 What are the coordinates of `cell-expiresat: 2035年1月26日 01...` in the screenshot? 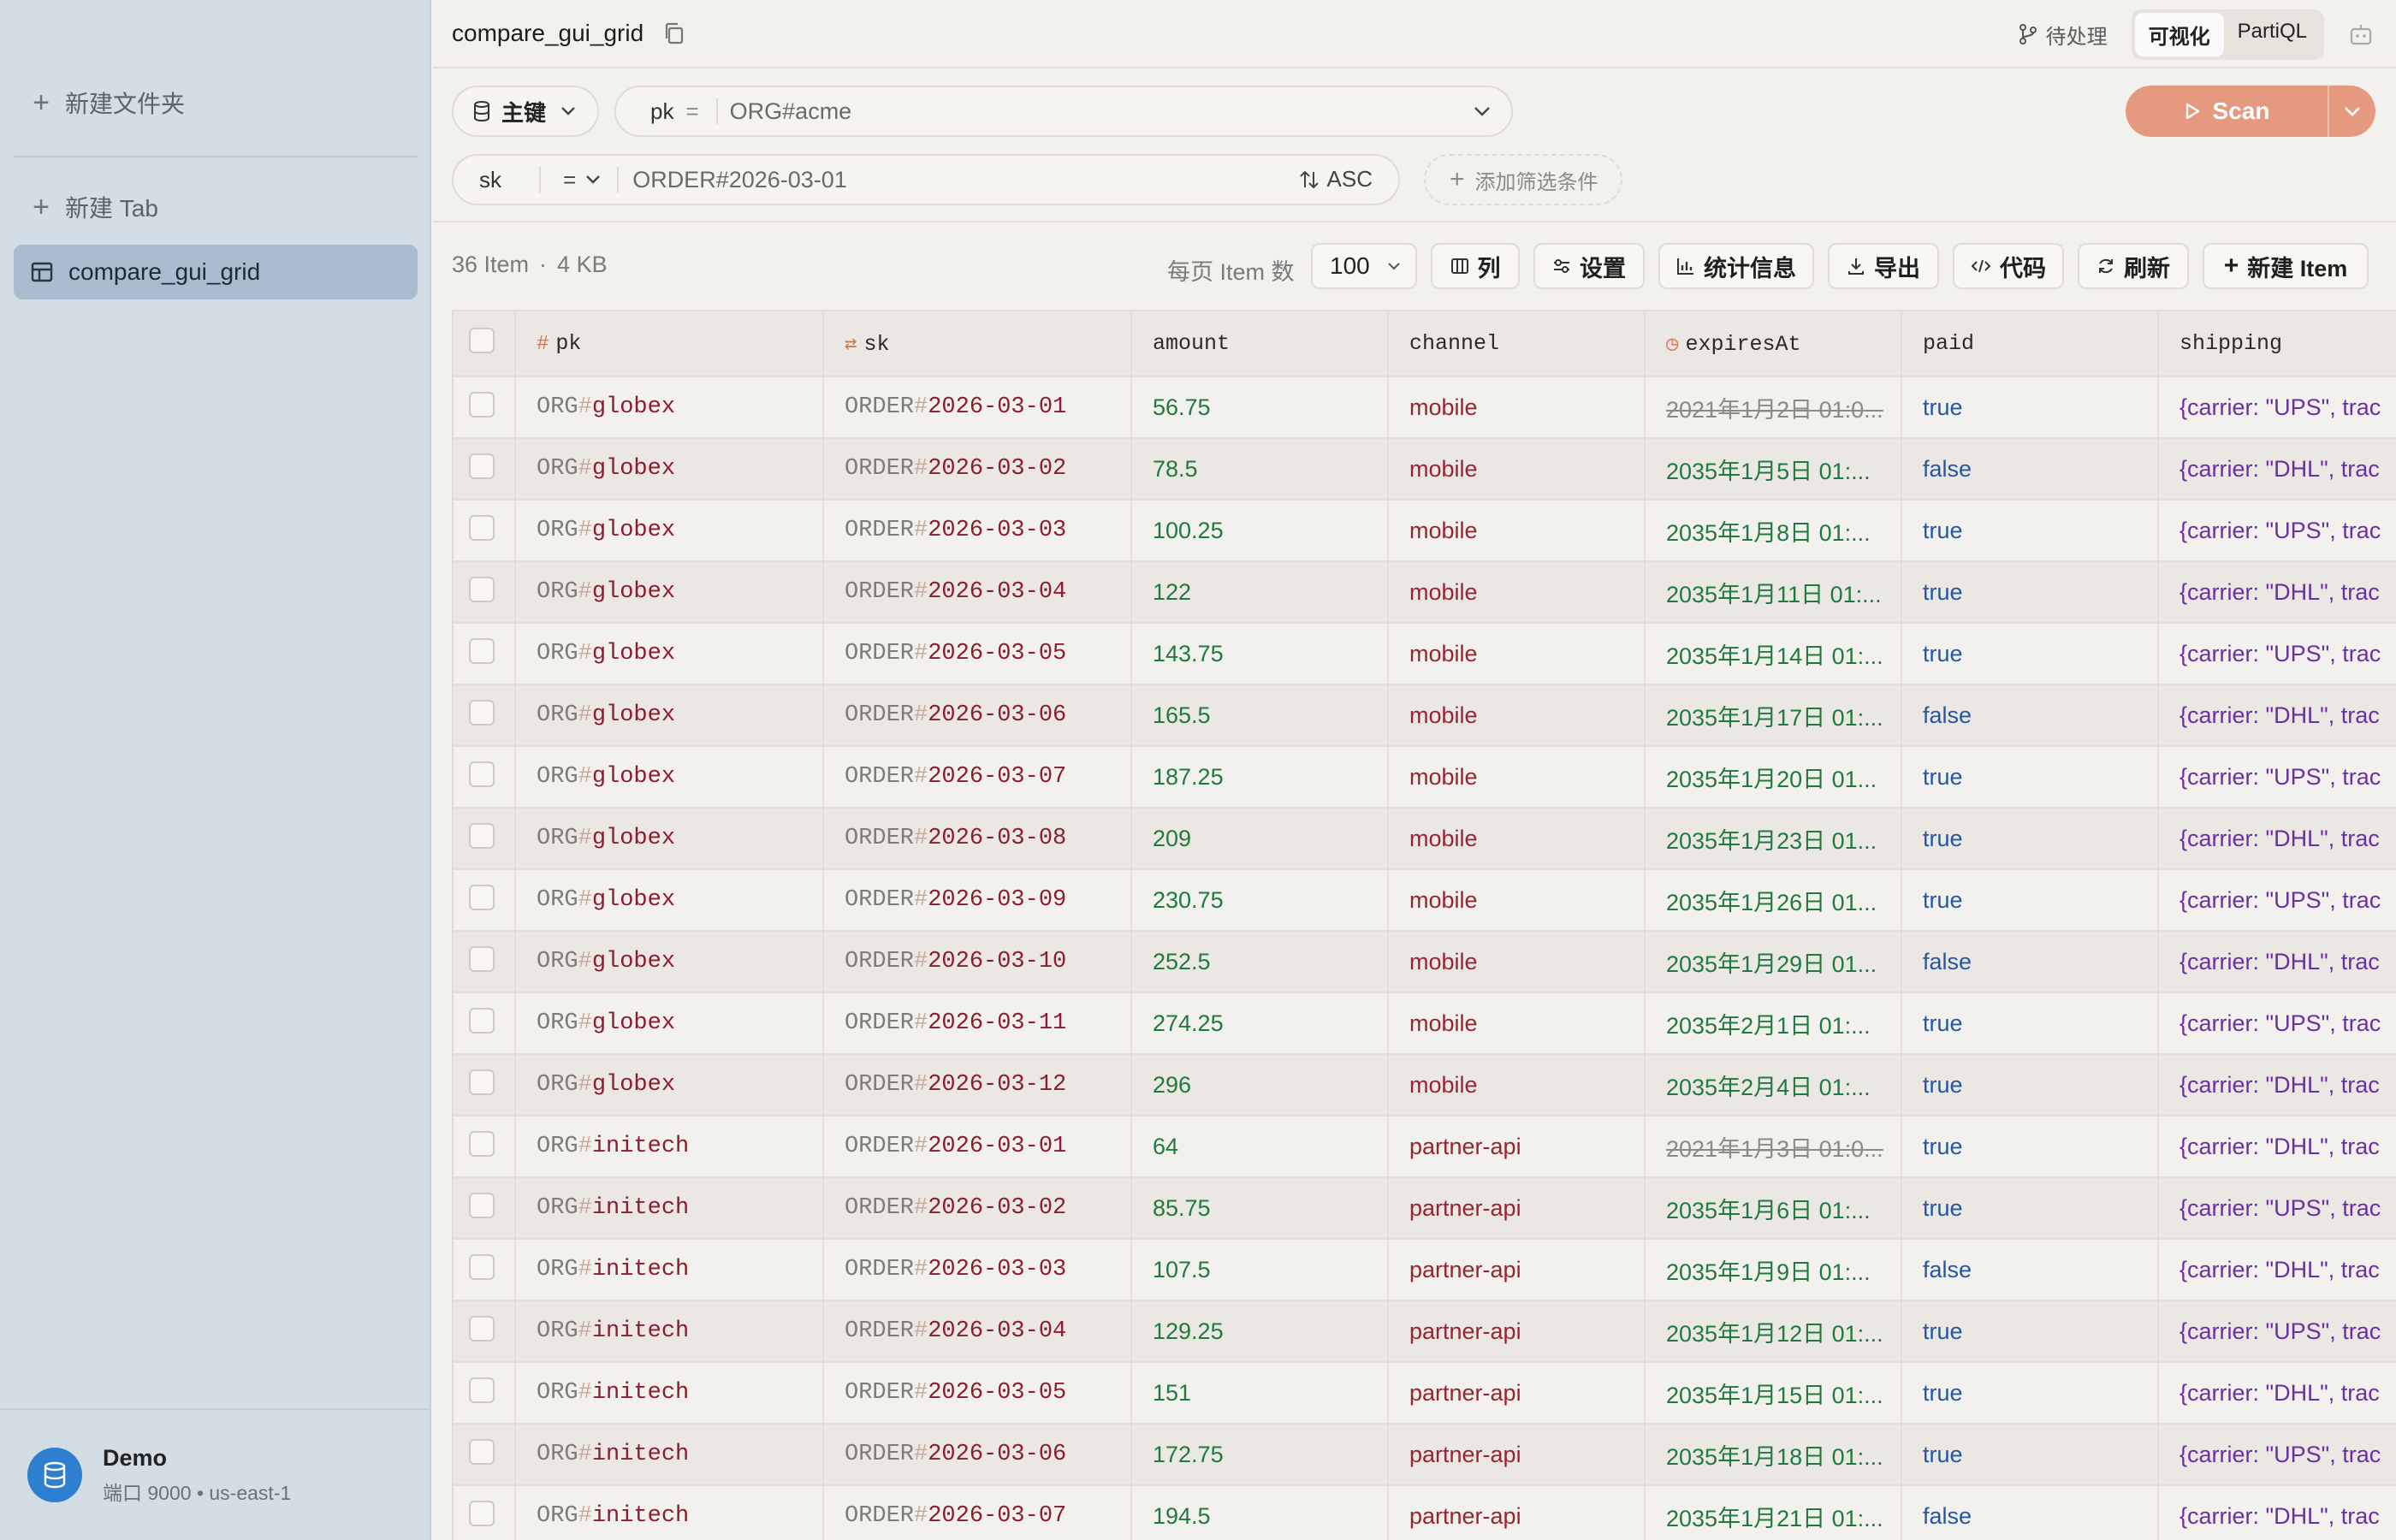 It's located at (1773, 900).